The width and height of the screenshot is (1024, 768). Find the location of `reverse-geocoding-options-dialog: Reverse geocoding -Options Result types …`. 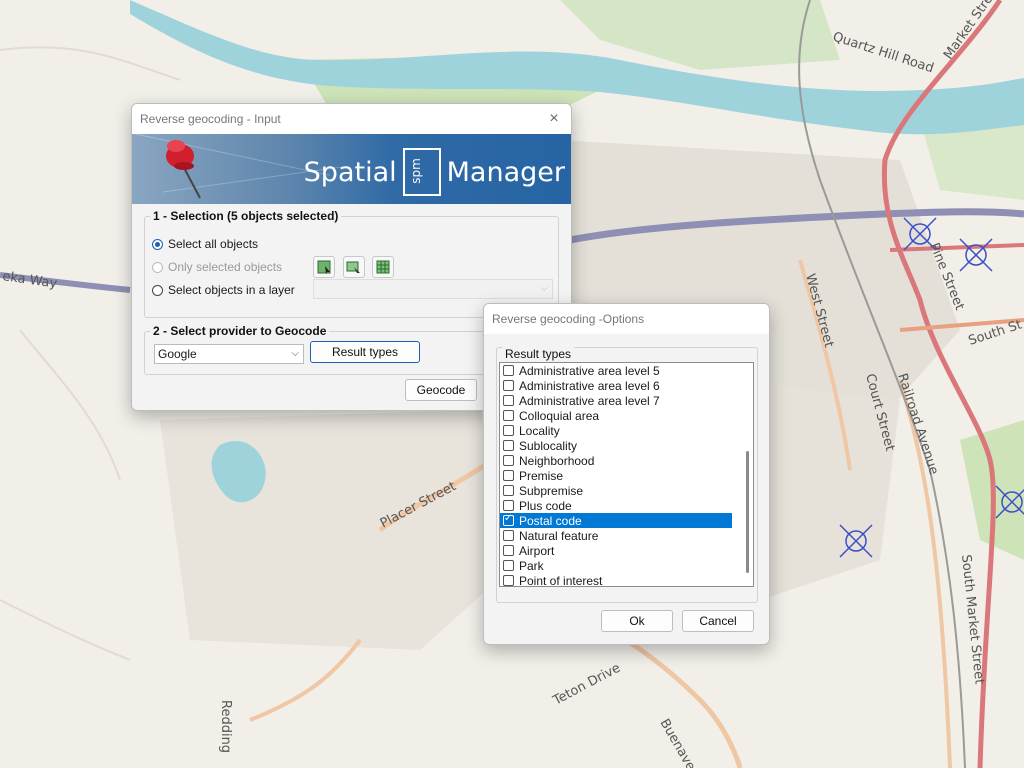

reverse-geocoding-options-dialog: Reverse geocoding -Options Result types … is located at coordinates (626, 474).